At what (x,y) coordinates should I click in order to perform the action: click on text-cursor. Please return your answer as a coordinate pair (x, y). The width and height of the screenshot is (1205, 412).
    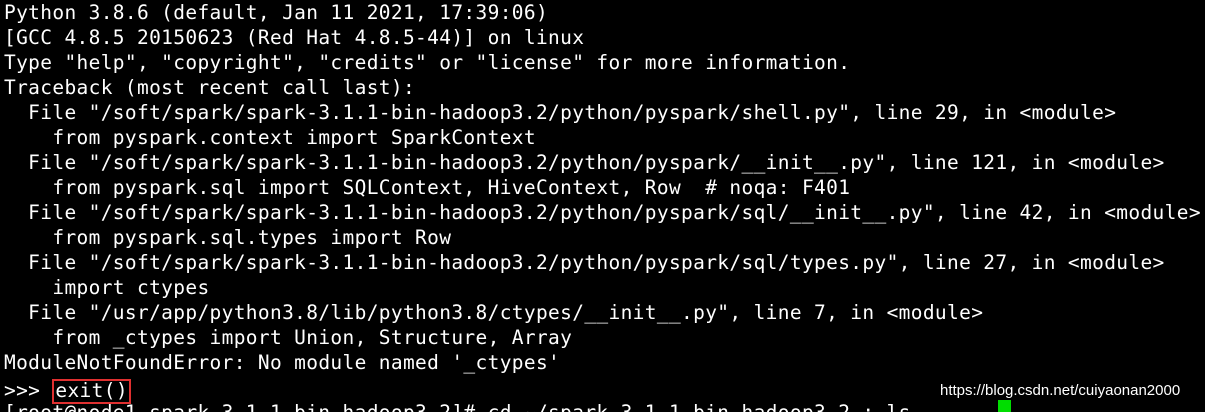
    Looking at the image, I should click on (1004, 406).